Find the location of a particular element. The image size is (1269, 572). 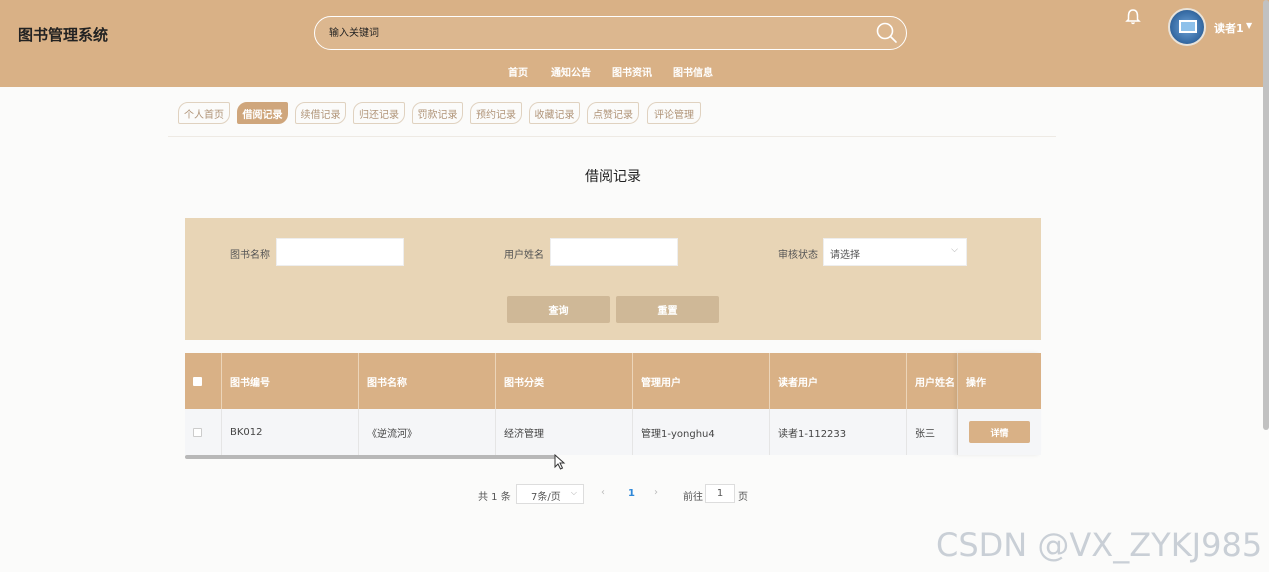

user-name: 读者1 is located at coordinates (1229, 28).